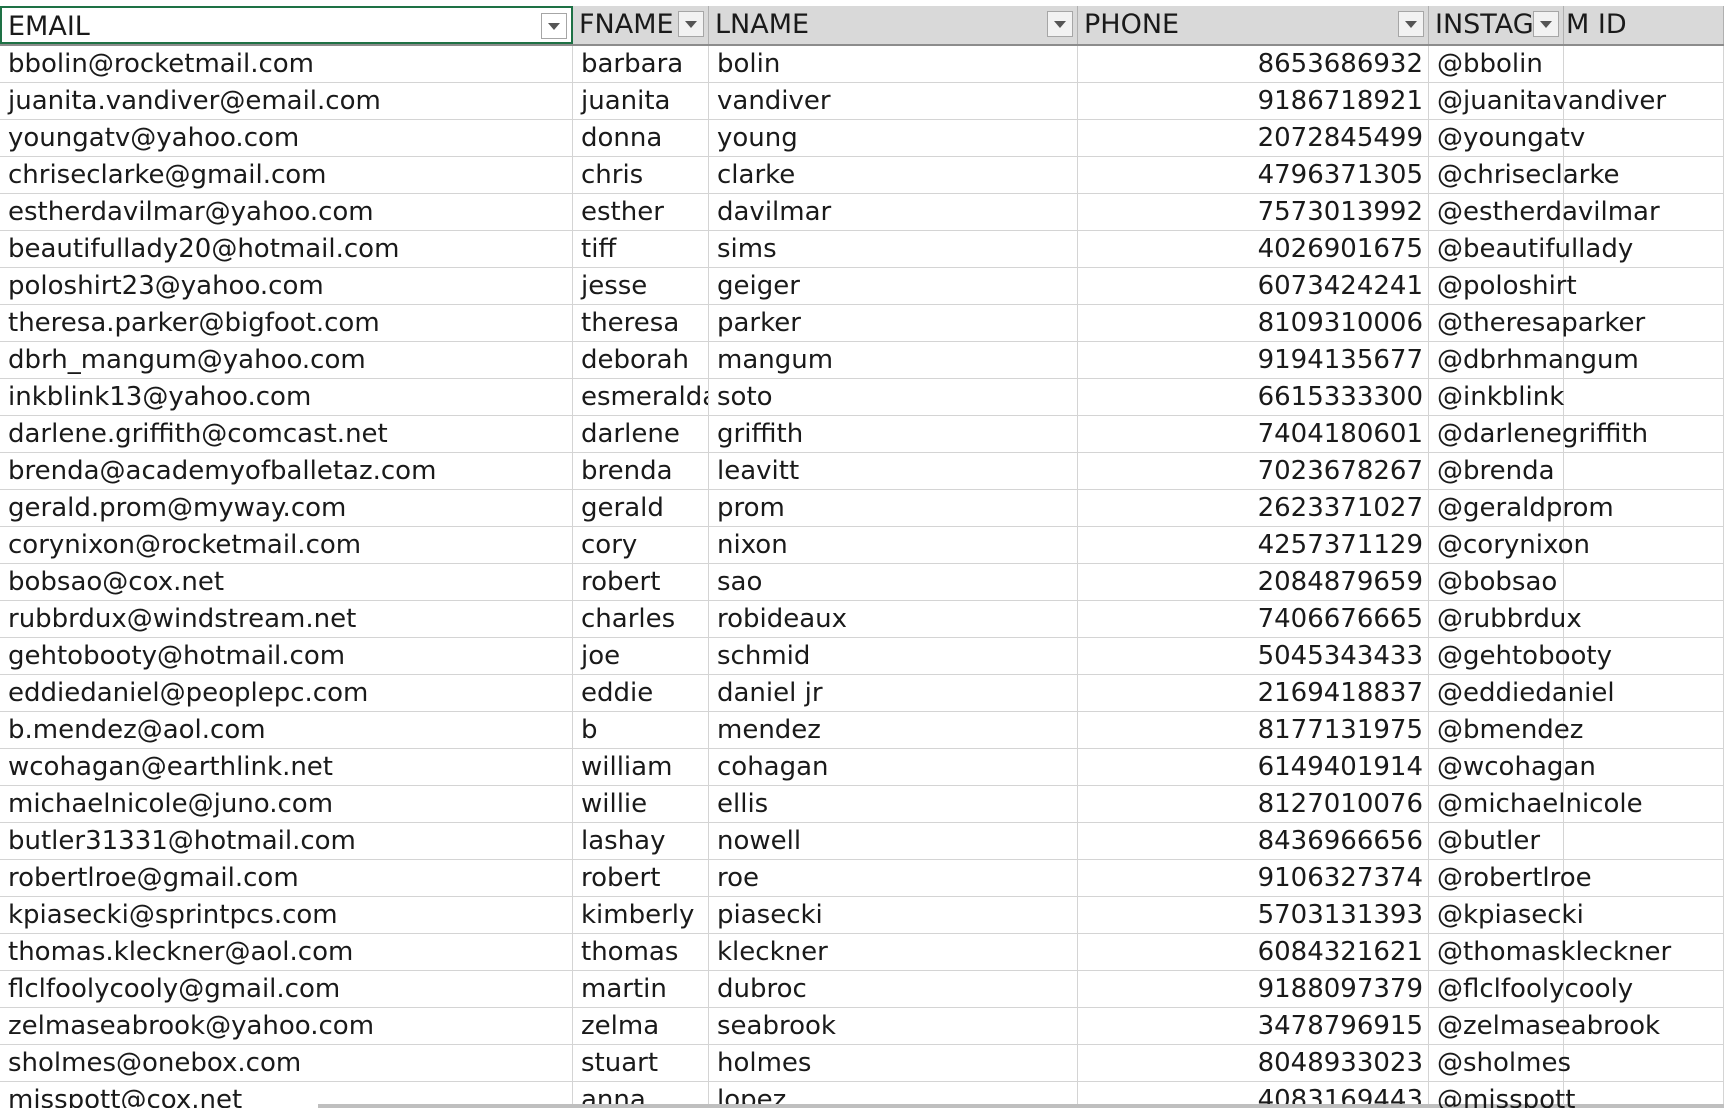  What do you see at coordinates (641, 804) in the screenshot?
I see `cell-fname: willie` at bounding box center [641, 804].